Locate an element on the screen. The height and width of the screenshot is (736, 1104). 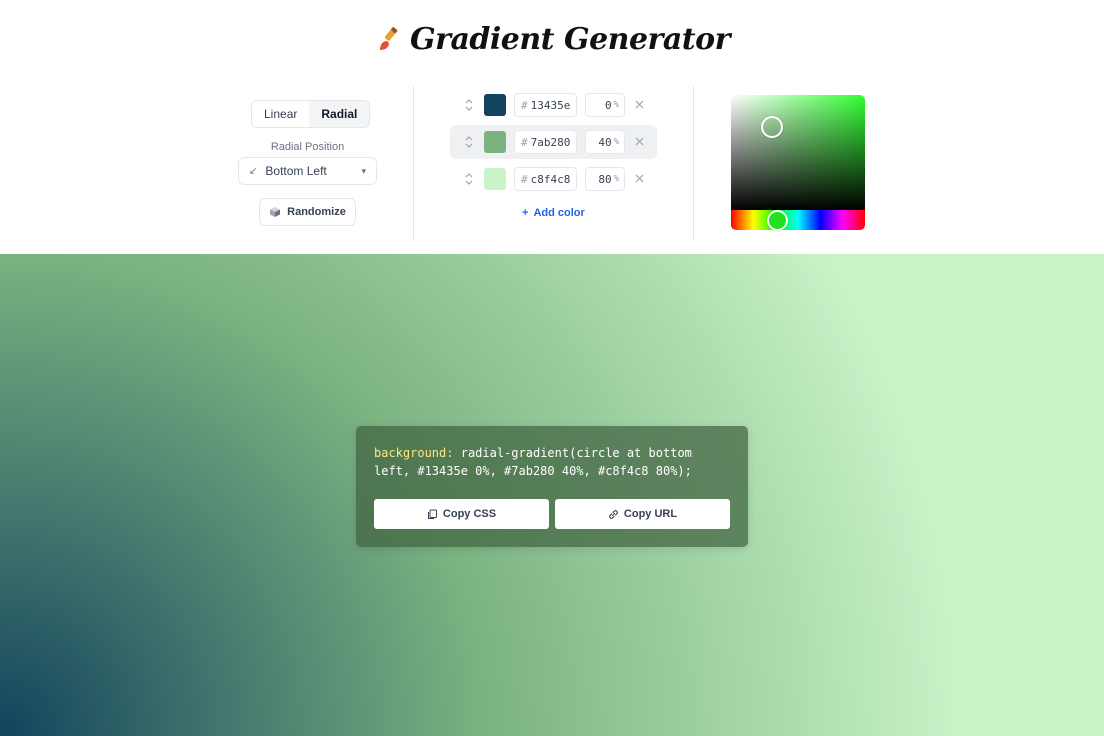
radial-position-select: ↙ Bottom Left ▾ is located at coordinates (307, 171).